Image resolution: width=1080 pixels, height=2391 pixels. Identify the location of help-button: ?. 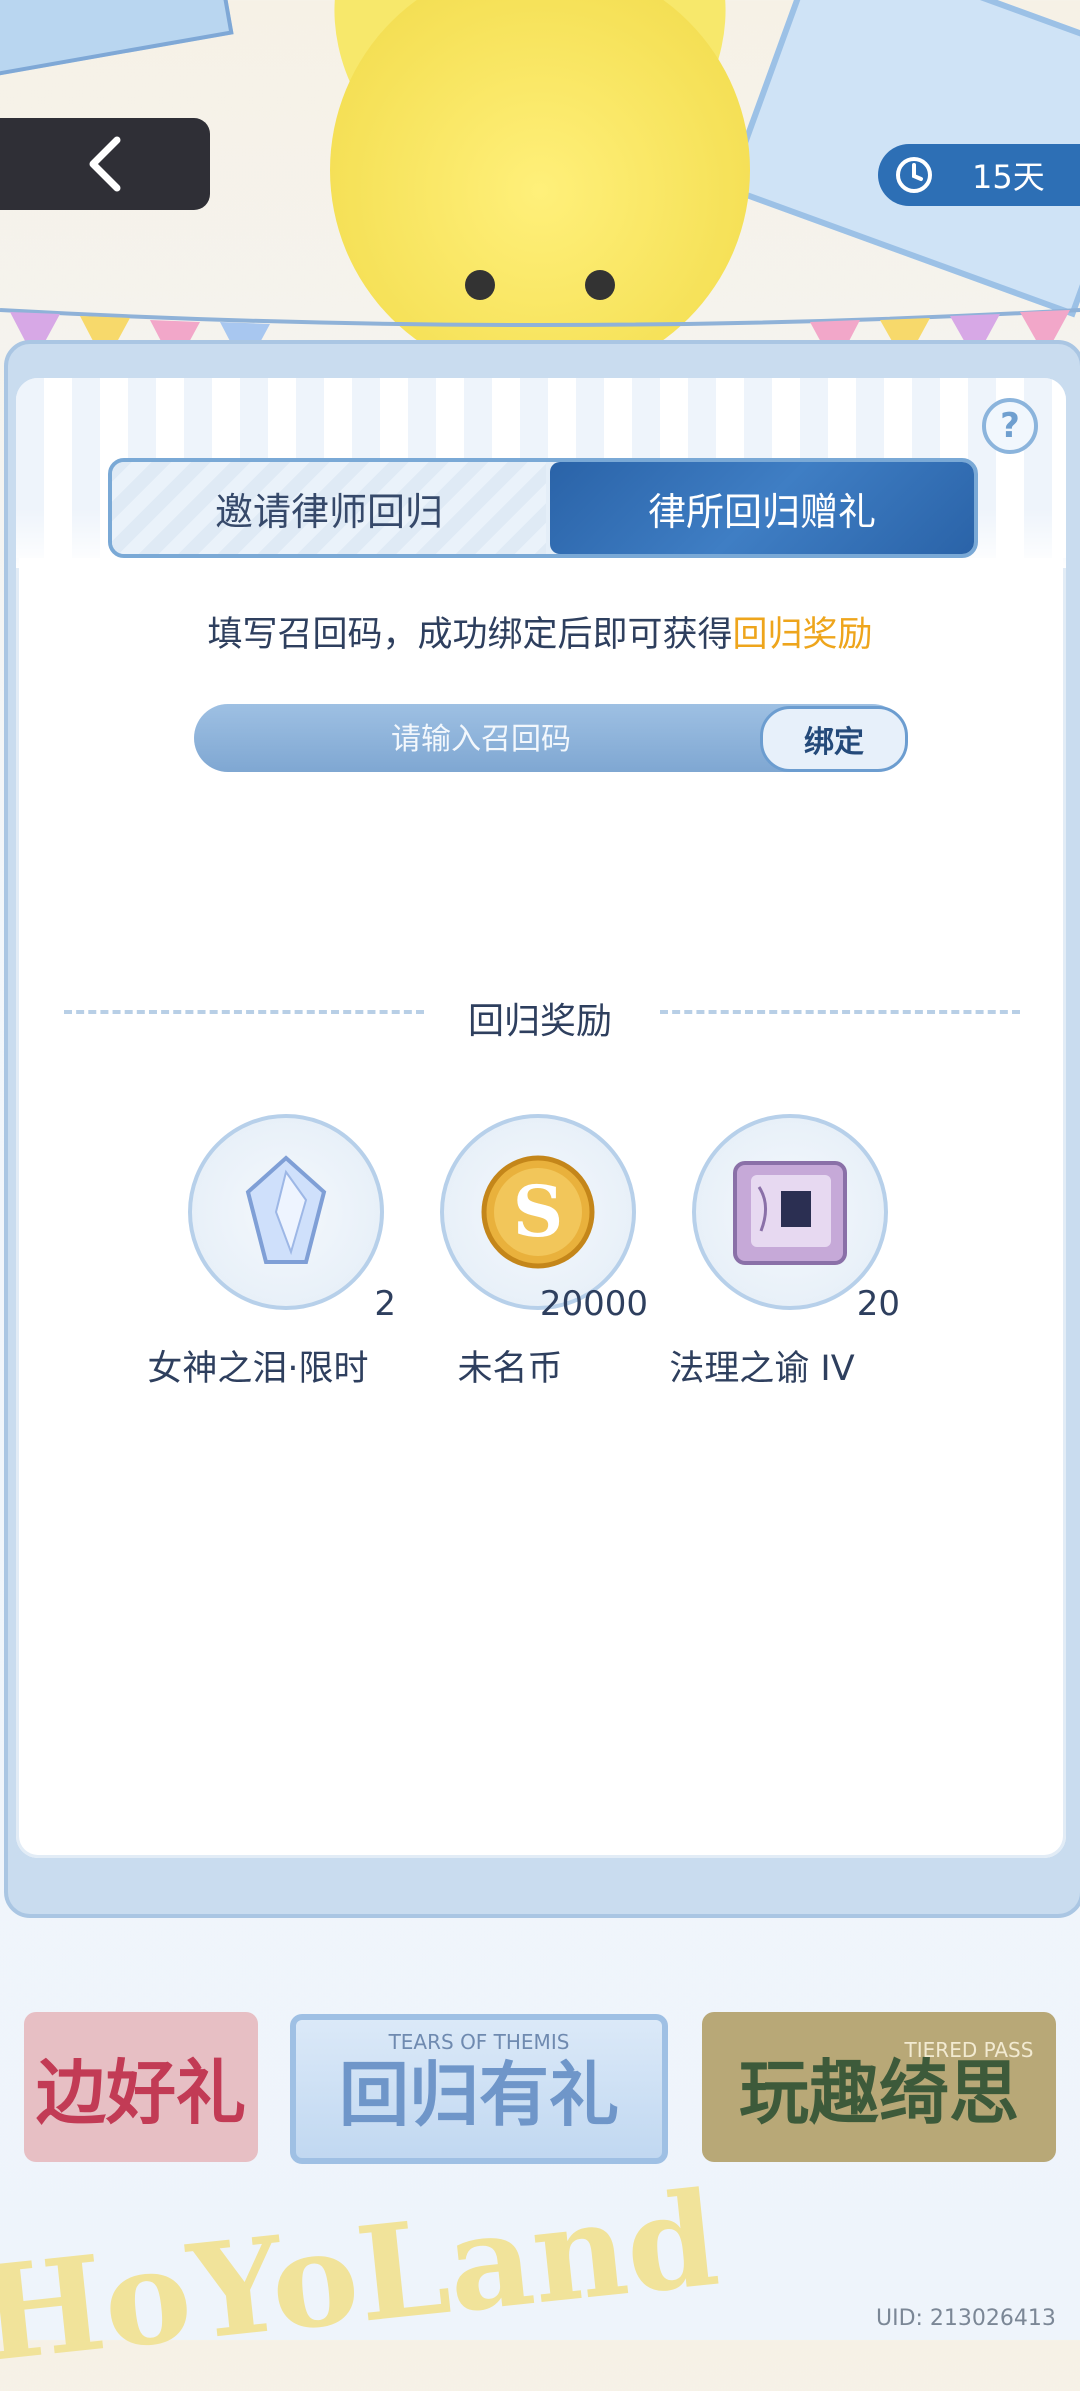
(1010, 426).